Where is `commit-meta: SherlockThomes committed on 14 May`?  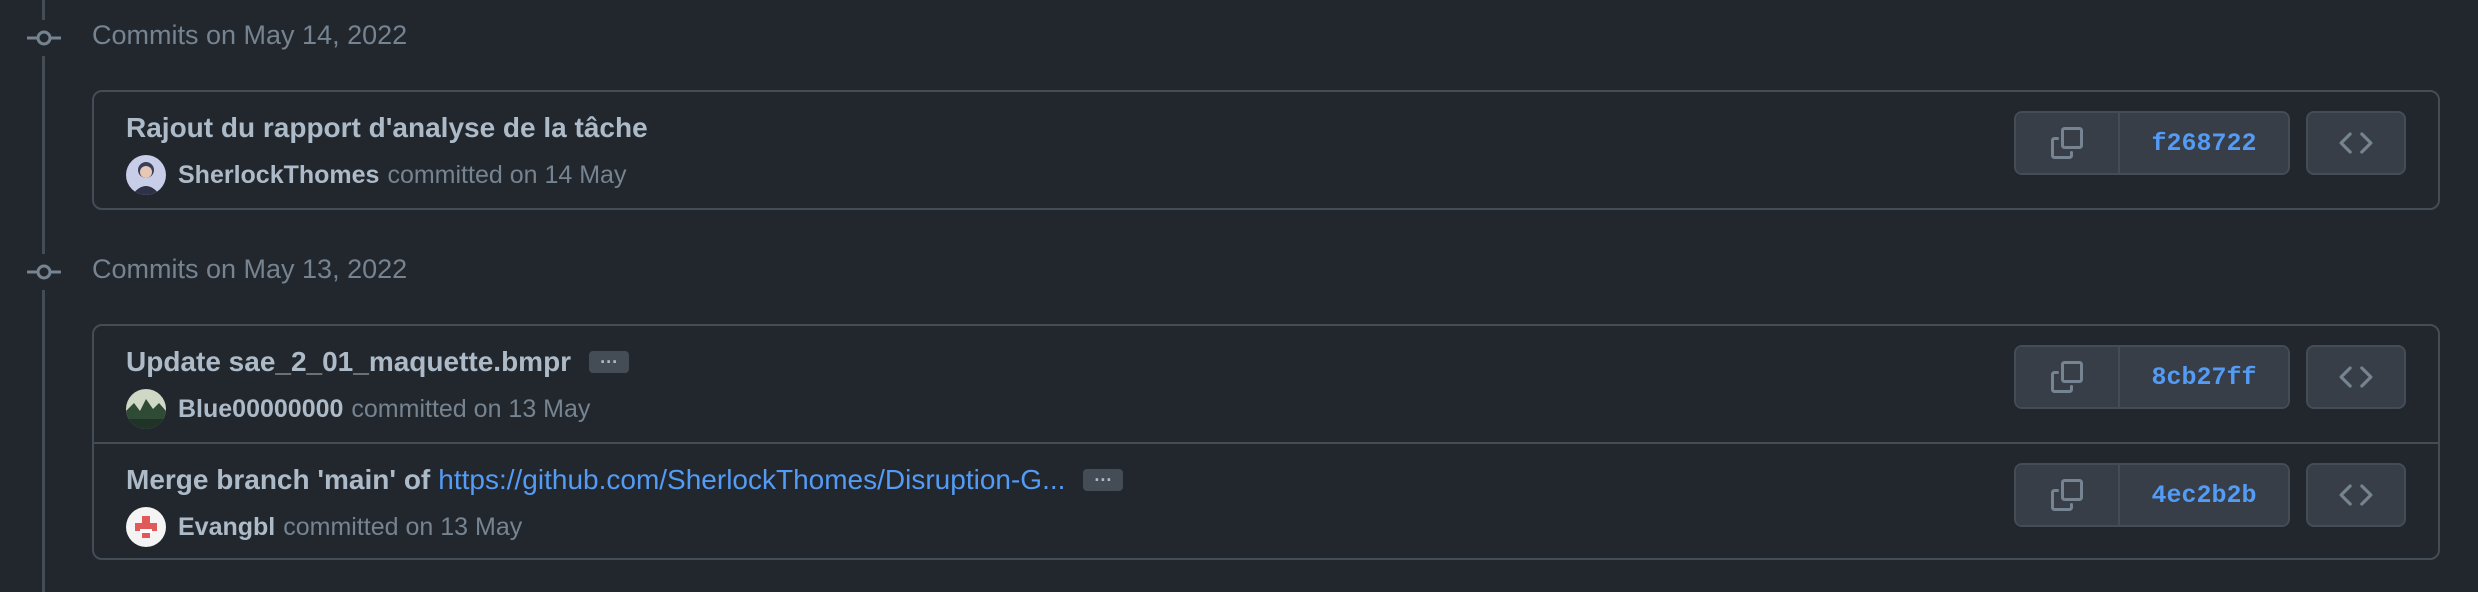 commit-meta: SherlockThomes committed on 14 May is located at coordinates (376, 175).